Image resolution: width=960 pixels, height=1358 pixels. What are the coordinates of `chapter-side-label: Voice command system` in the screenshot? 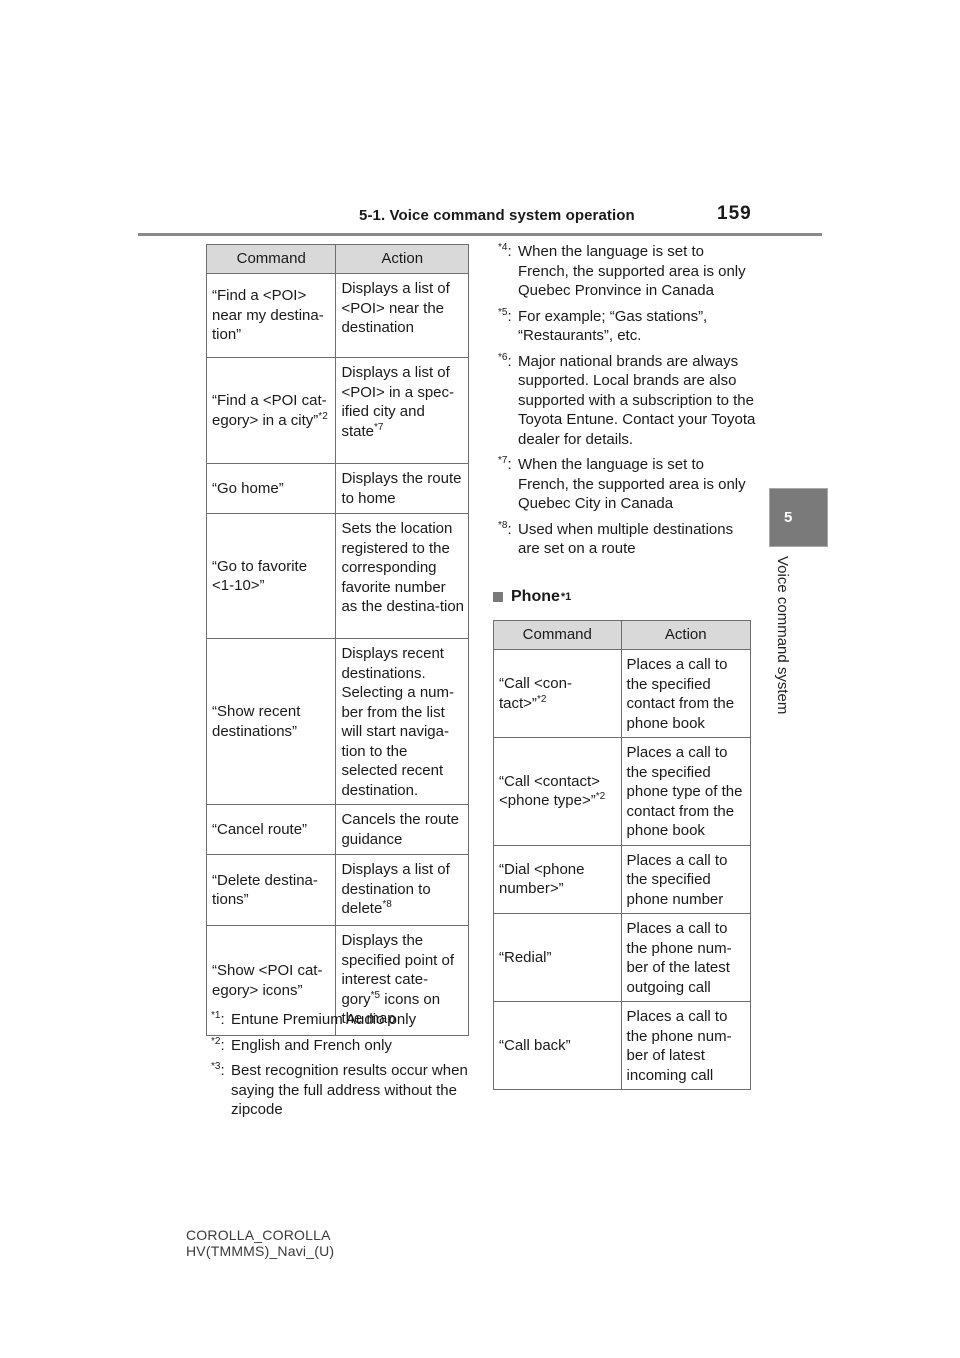 It's located at (783, 651).